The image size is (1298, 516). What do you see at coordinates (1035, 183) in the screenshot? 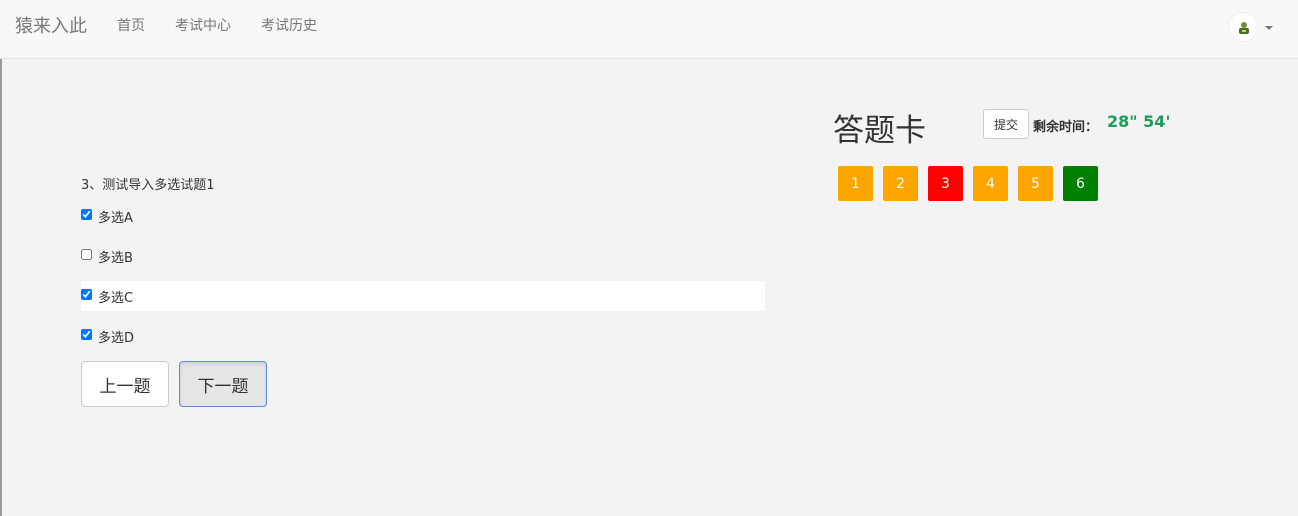
I see `question-number-5: 5` at bounding box center [1035, 183].